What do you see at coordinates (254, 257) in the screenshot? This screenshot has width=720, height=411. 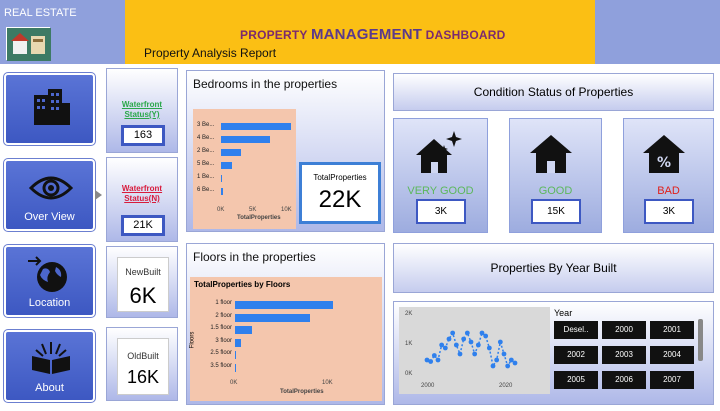 I see `floors-title: Floors in the properties` at bounding box center [254, 257].